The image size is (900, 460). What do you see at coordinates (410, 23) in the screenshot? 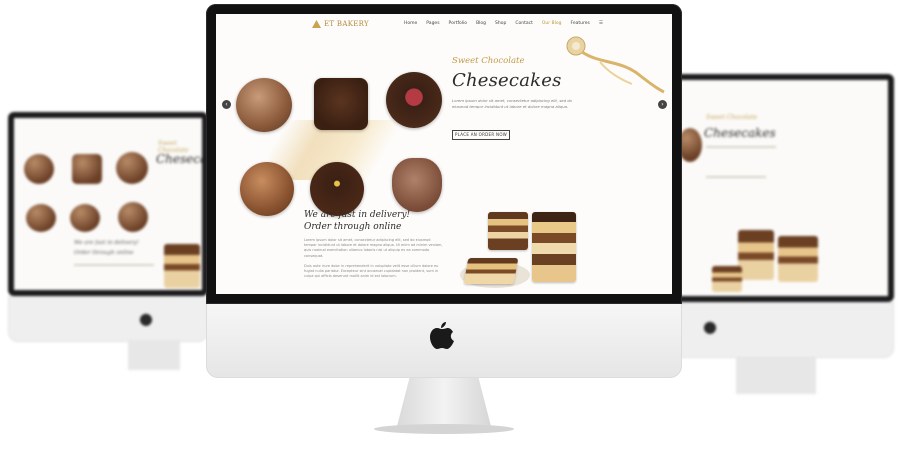
I see `menu-item-home: Home` at bounding box center [410, 23].